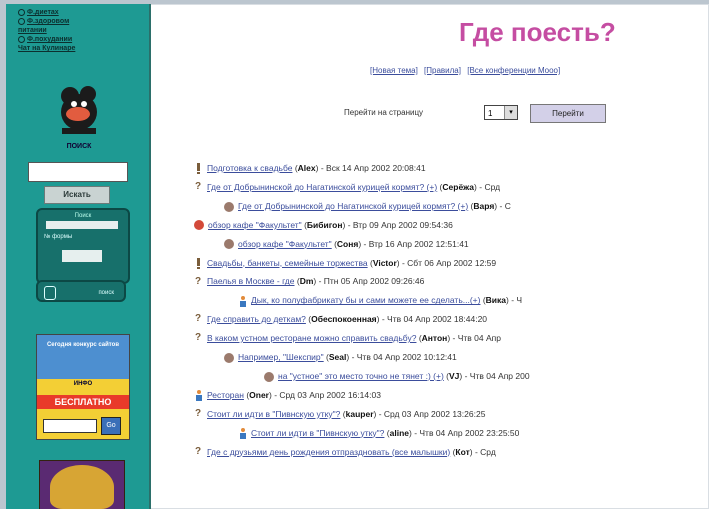  I want to click on sidebar-search-label: поиск, so click(106, 293).